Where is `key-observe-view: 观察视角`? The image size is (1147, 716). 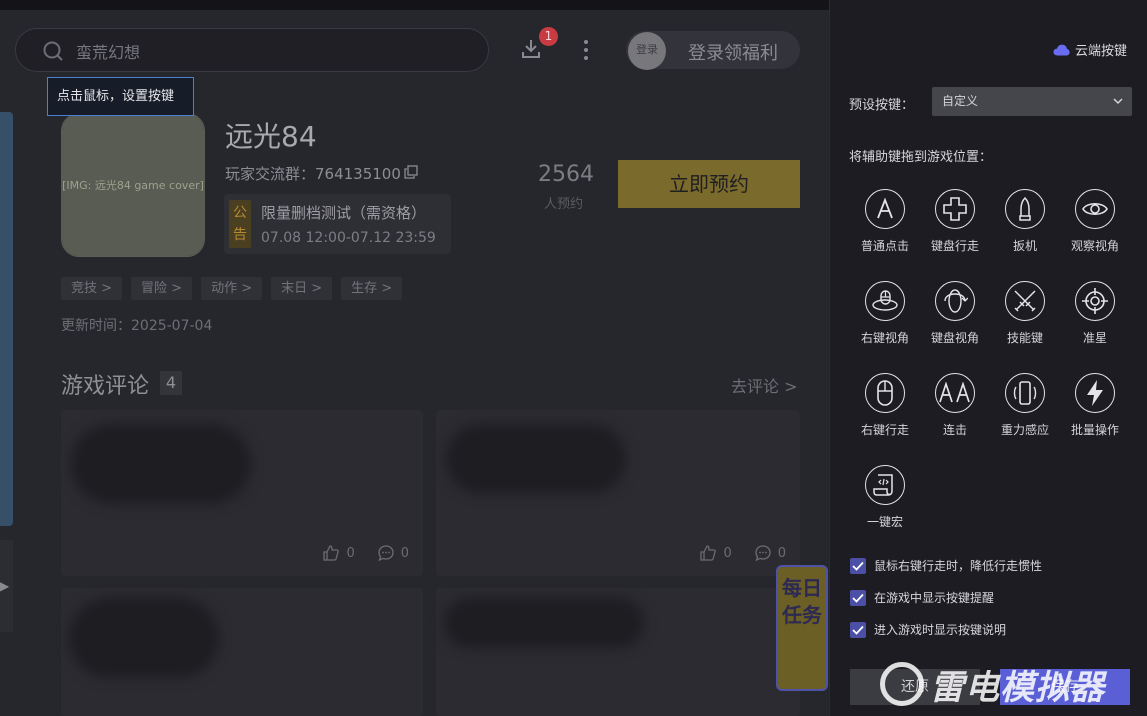
key-observe-view: 观察视角 is located at coordinates (1095, 225).